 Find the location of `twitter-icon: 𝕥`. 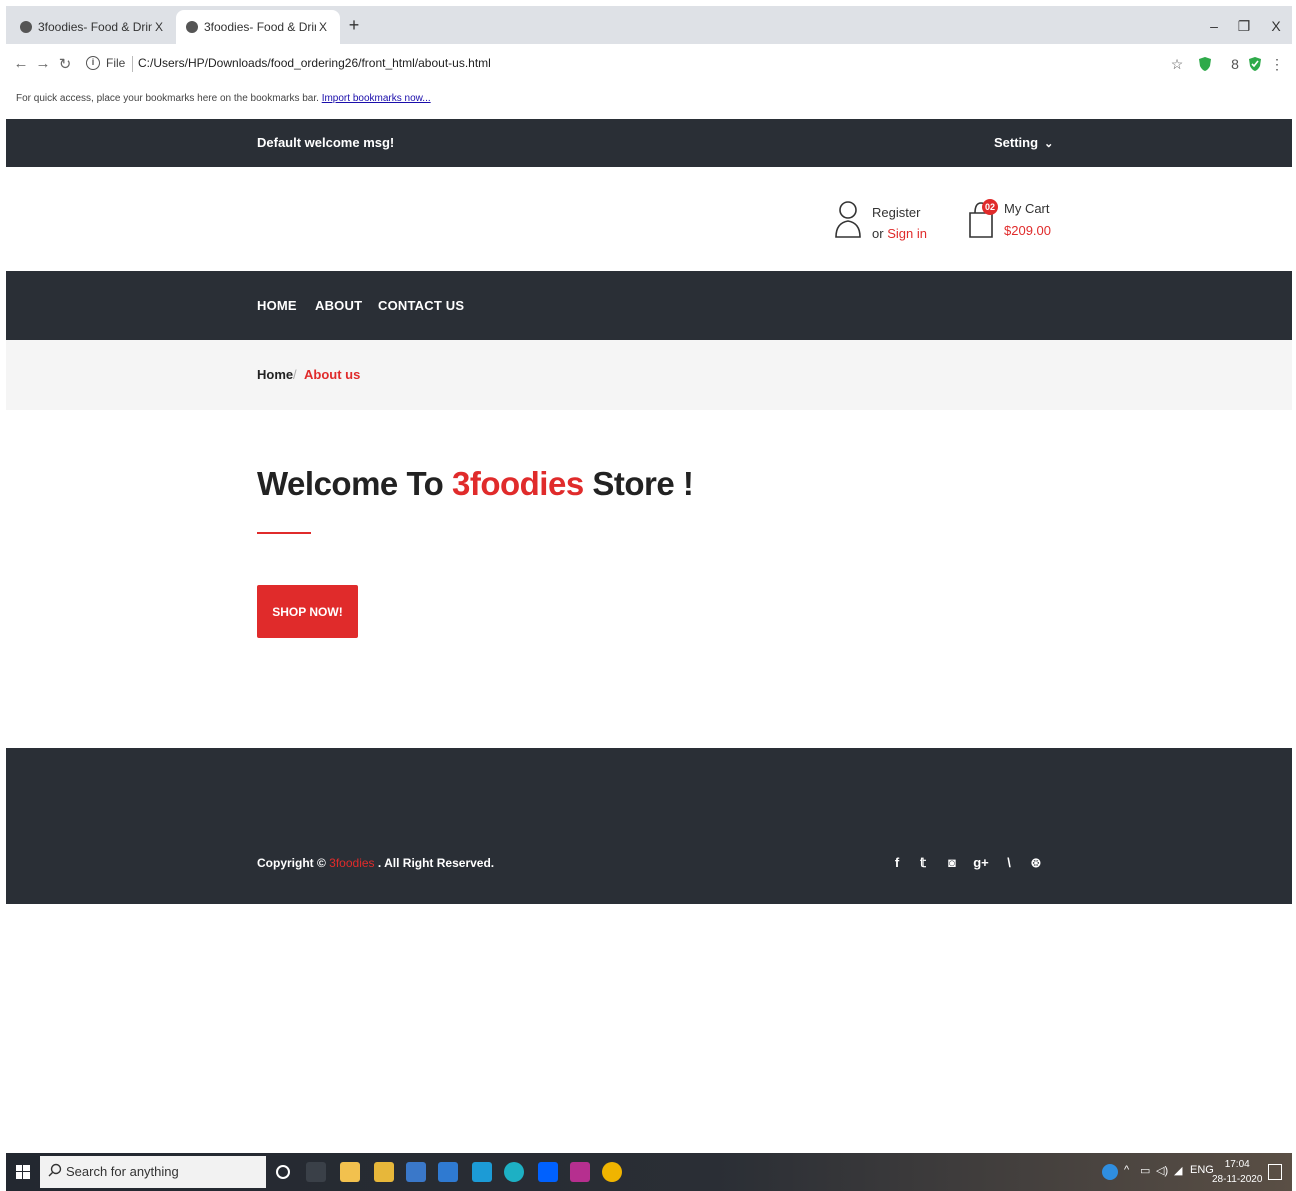

twitter-icon: 𝕥 is located at coordinates (923, 863).